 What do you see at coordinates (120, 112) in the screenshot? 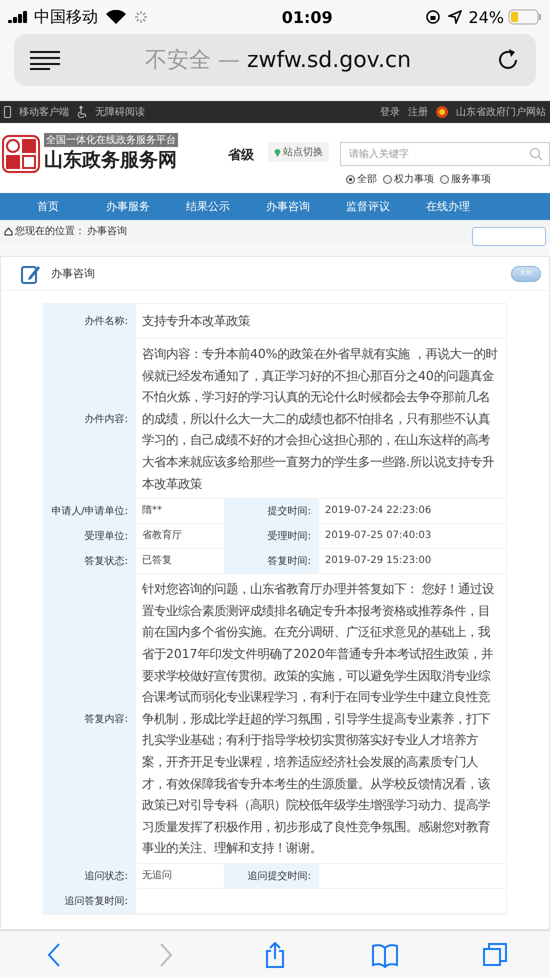
I see `accessibility-link: 无障碍阅读` at bounding box center [120, 112].